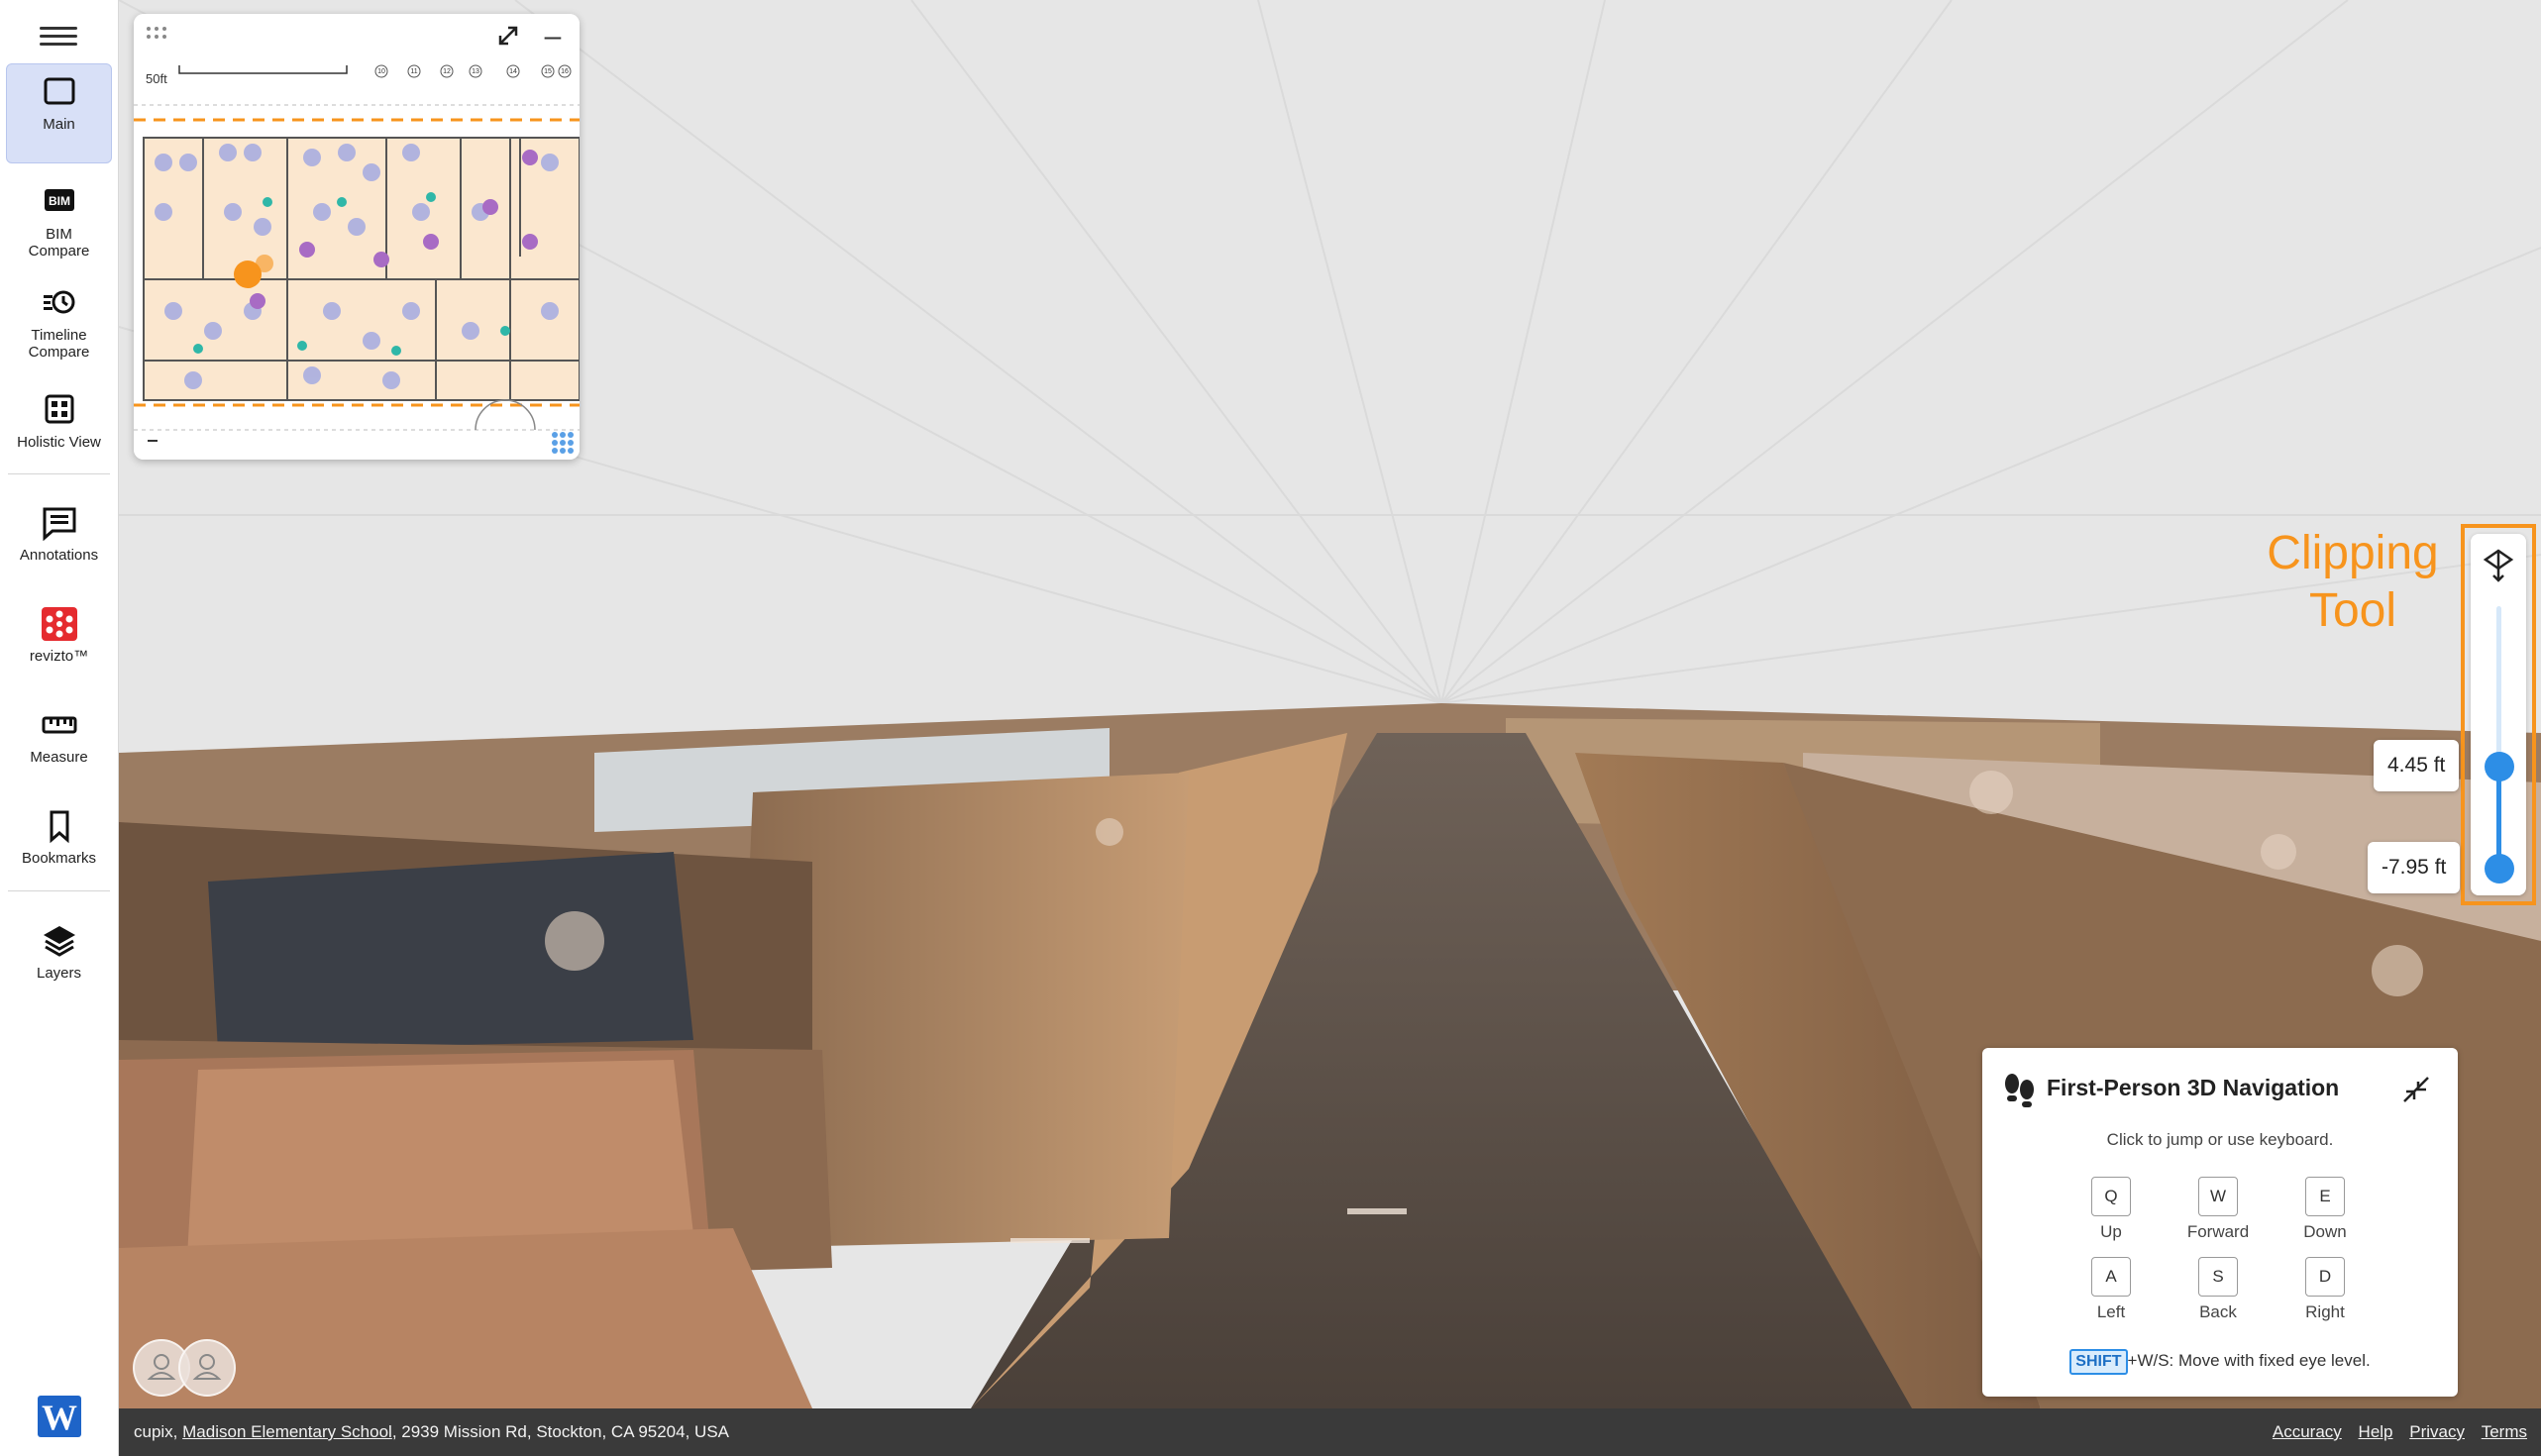 This screenshot has height=1456, width=2541. Describe the element at coordinates (2437, 1431) in the screenshot. I see `privacy-link: Privacy` at that location.